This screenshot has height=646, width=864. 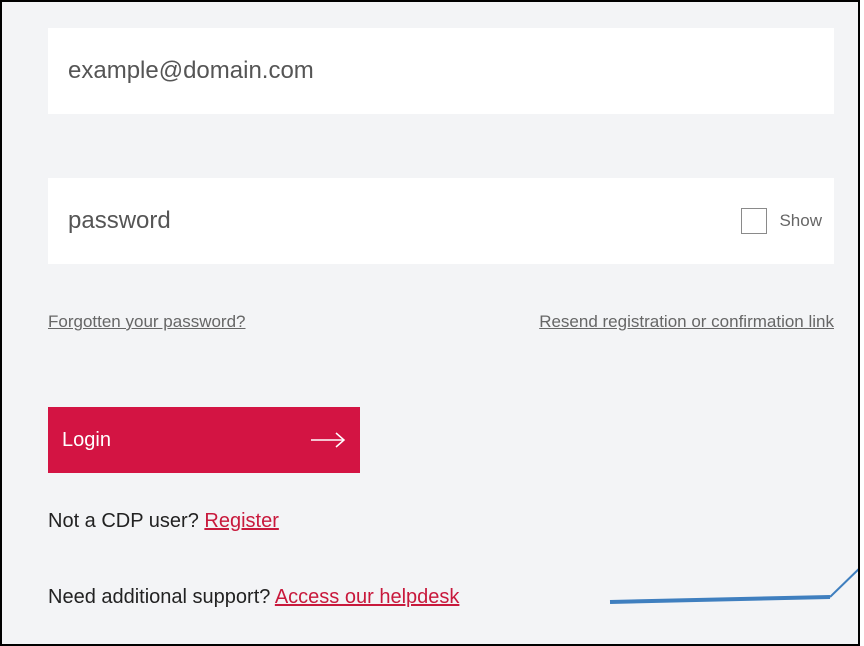 I want to click on register-line: Not a CDP user? Register, so click(x=163, y=521).